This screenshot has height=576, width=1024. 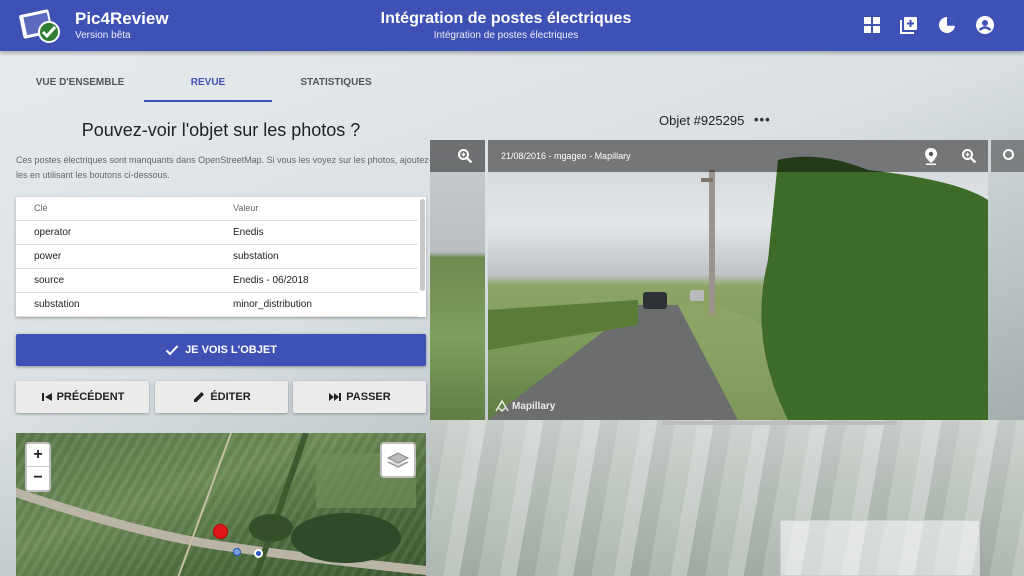 I want to click on table-cell-key: power, so click(x=48, y=256).